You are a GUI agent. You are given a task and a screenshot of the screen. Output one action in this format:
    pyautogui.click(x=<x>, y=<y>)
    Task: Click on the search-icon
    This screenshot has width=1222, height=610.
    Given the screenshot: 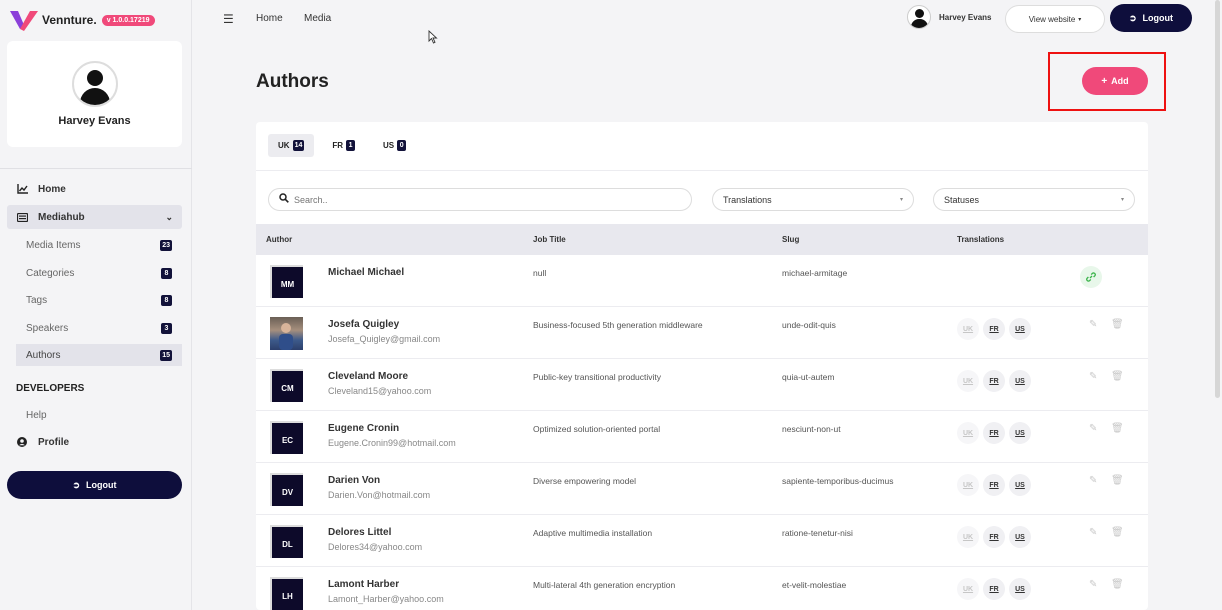 What is the action you would take?
    pyautogui.click(x=284, y=199)
    